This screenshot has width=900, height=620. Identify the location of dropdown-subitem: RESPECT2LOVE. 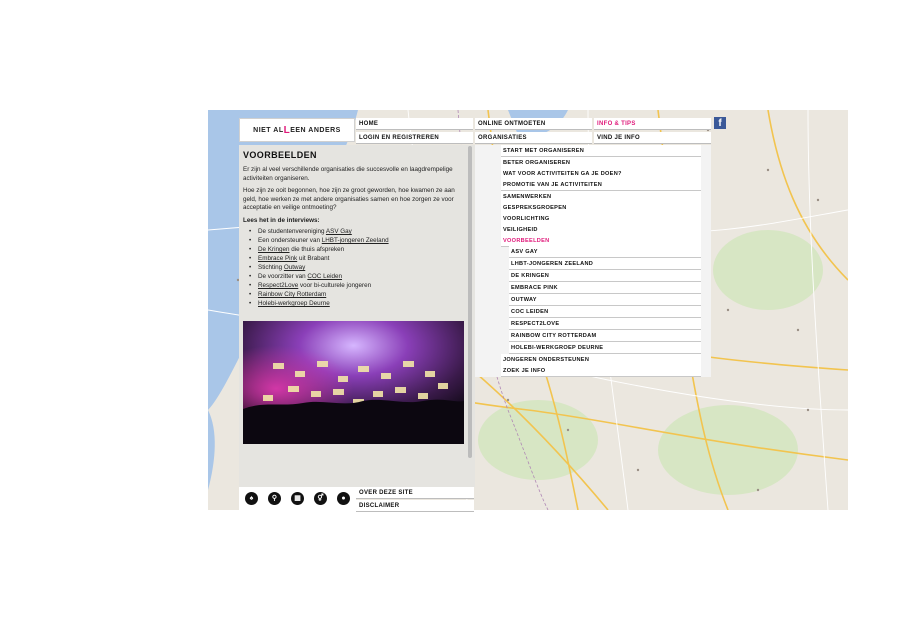
(605, 324).